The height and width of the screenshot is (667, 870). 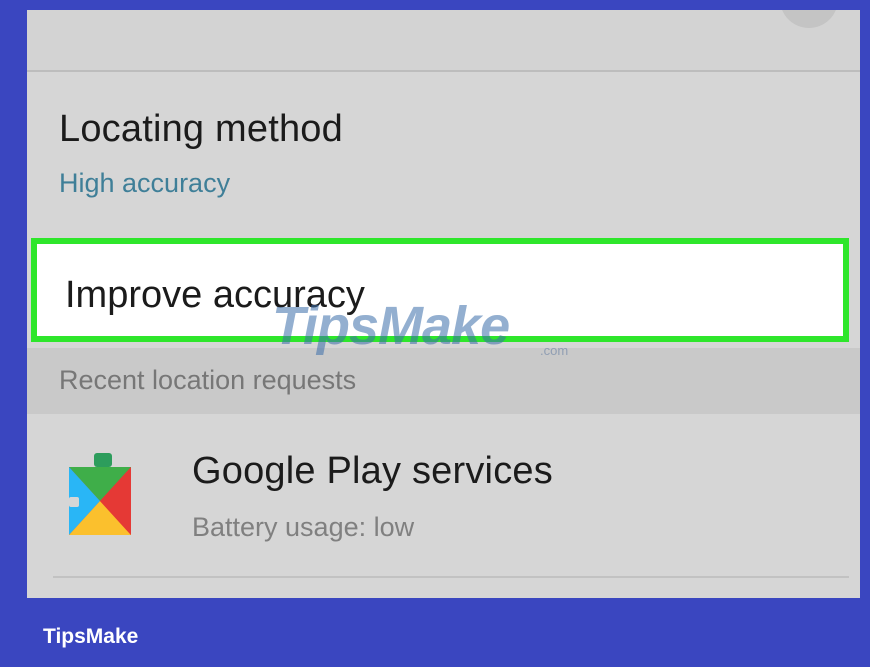 I want to click on footer-brand: TipsMake, so click(x=91, y=636).